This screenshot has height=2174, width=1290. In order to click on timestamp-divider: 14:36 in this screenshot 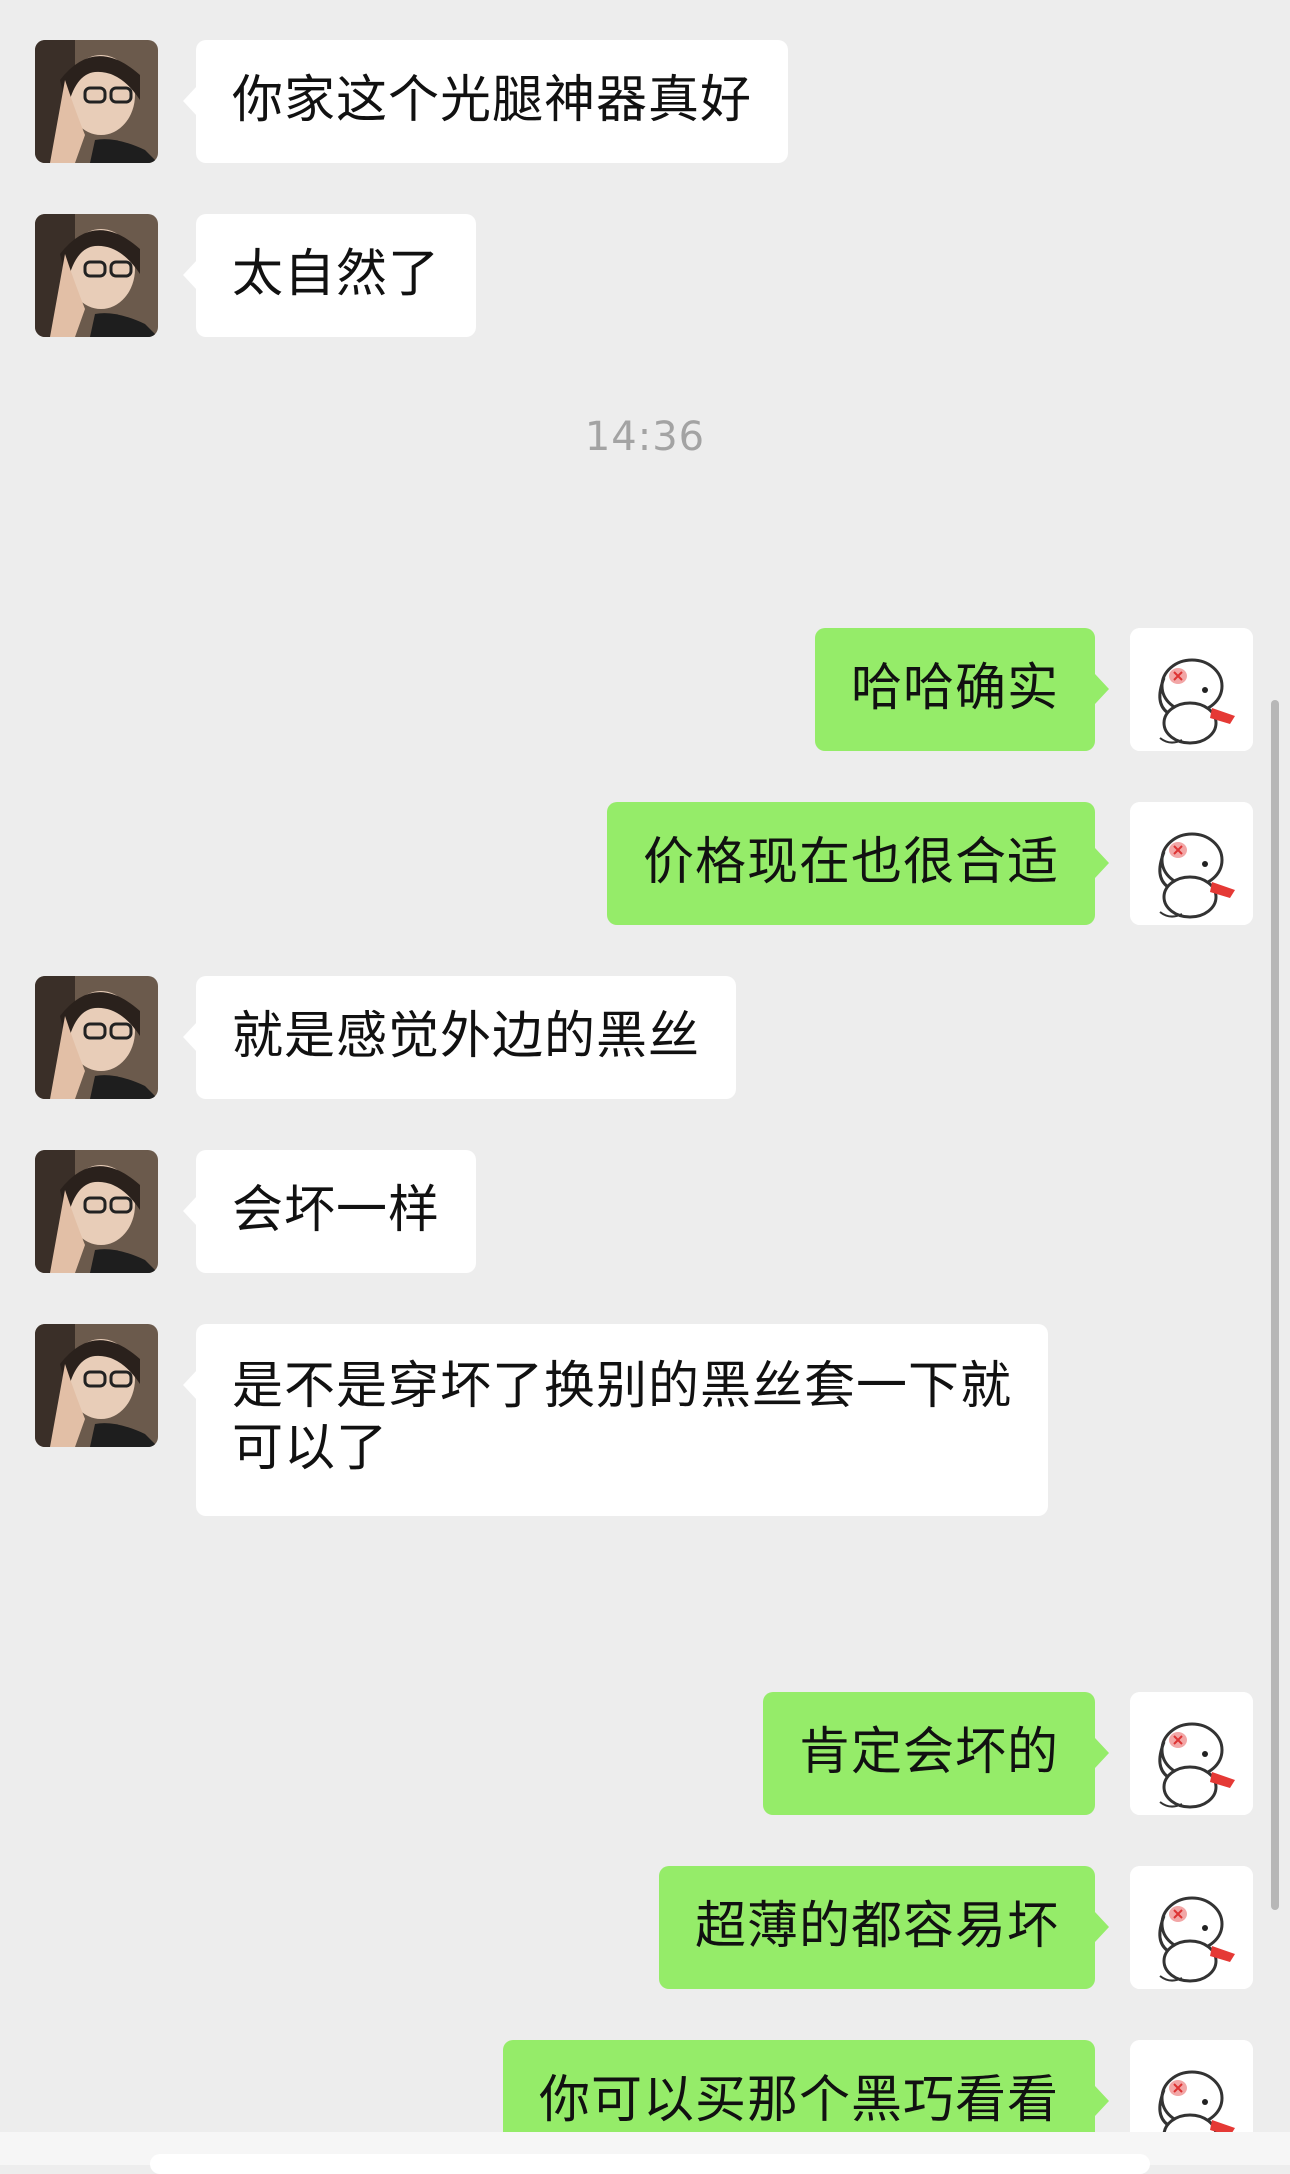, I will do `click(645, 437)`.